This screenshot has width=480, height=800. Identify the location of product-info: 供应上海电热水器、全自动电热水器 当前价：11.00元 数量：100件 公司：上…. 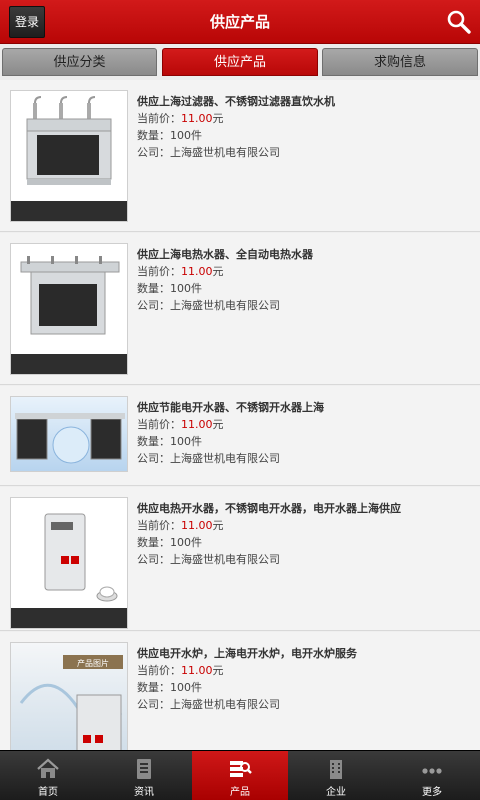
(304, 280).